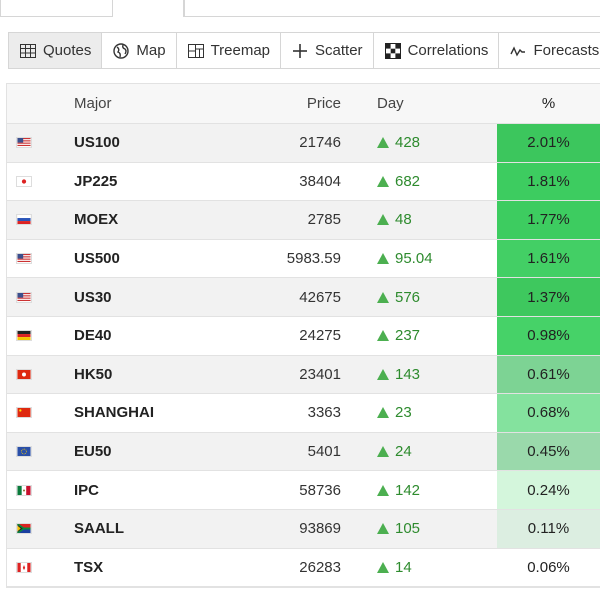 This screenshot has height=600, width=600. What do you see at coordinates (28, 51) in the screenshot?
I see `table-icon` at bounding box center [28, 51].